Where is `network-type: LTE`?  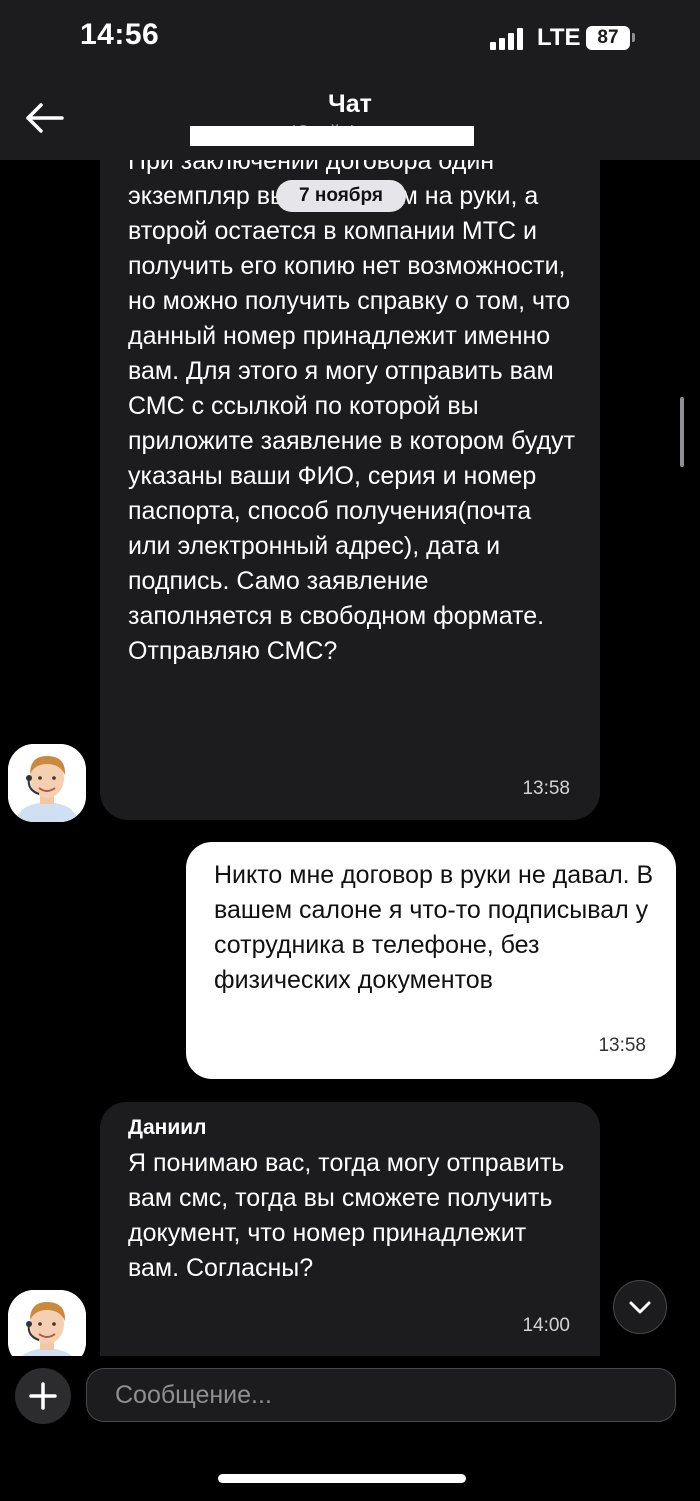
network-type: LTE is located at coordinates (559, 37).